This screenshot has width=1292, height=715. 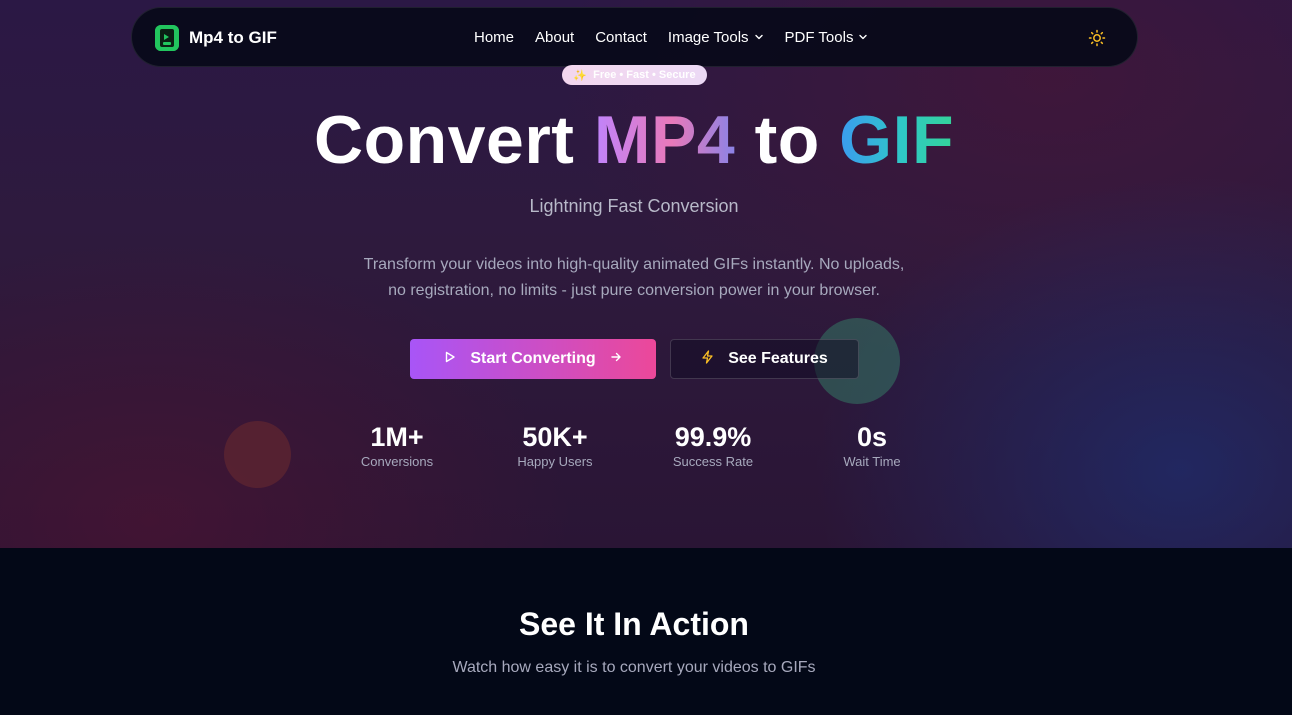 I want to click on nav-link-label: Image Tools, so click(x=708, y=37).